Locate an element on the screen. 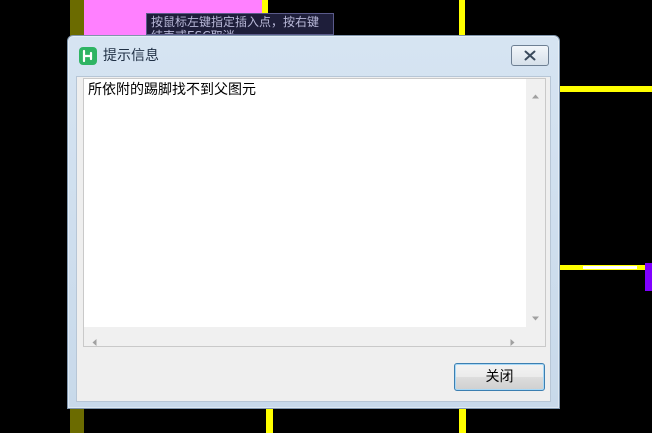 The height and width of the screenshot is (433, 652). scrollbar-corner is located at coordinates (535, 336).